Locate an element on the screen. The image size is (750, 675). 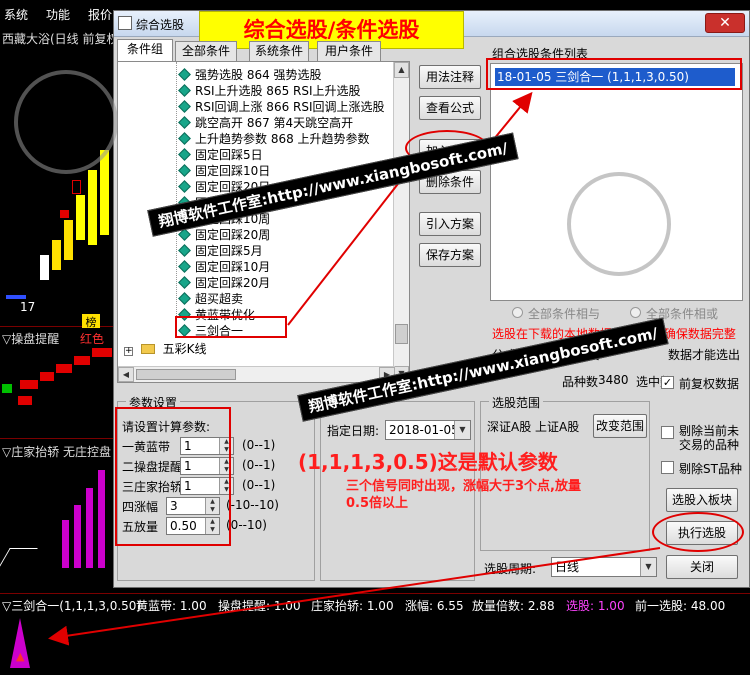
signal-note-annotation: 三个信号同时出现，涨幅大于3个点,放量0.5倍以上 is located at coordinates (463, 495).